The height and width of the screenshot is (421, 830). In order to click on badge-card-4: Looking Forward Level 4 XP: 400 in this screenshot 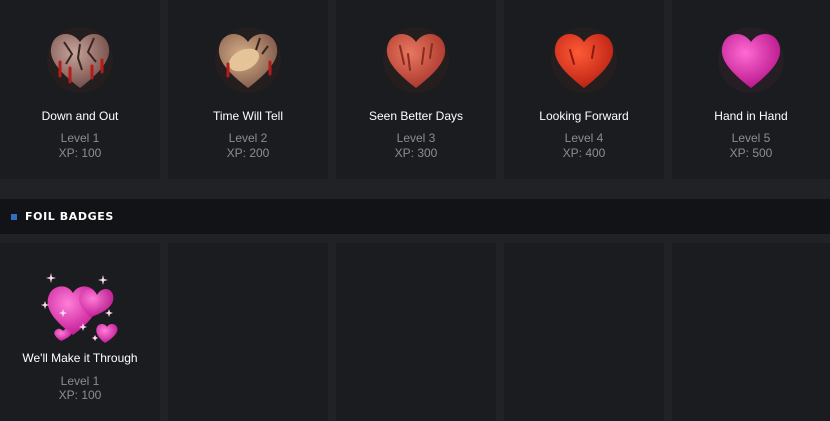, I will do `click(584, 89)`.